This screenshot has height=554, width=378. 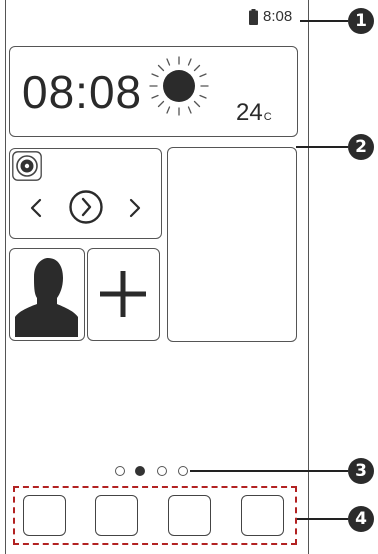 I want to click on status-bar: 8:08, so click(x=157, y=17).